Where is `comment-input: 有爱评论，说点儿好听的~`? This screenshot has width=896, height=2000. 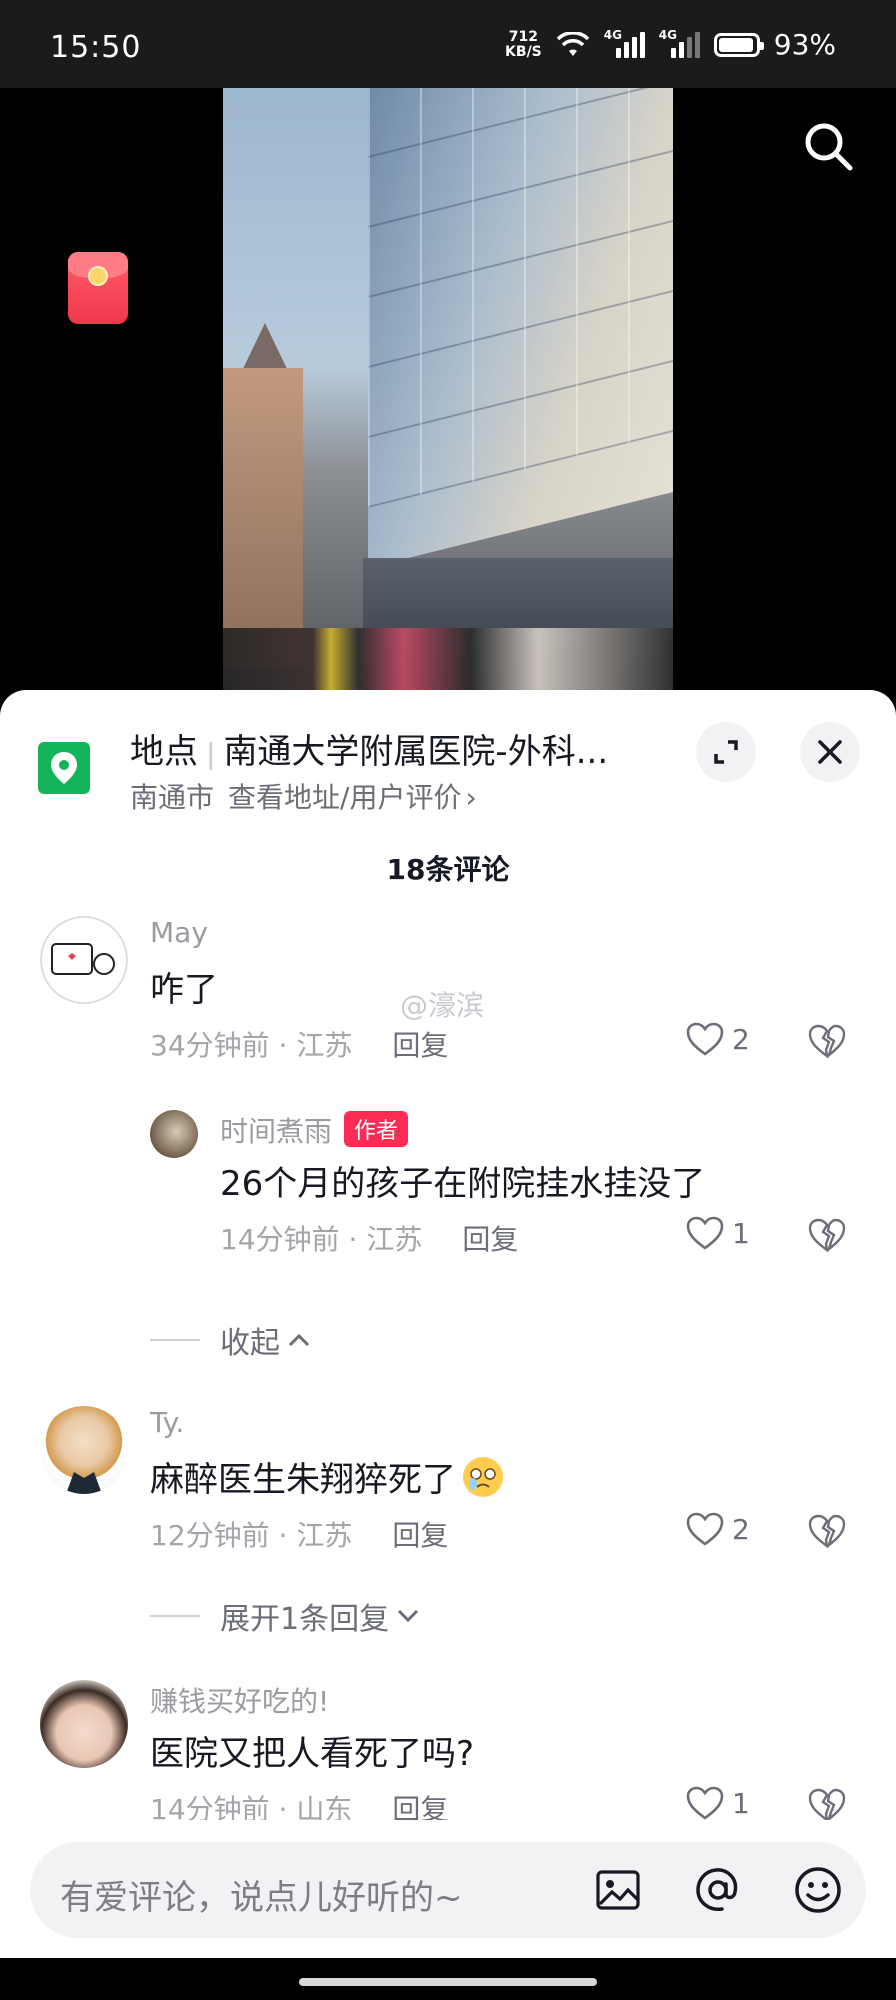 comment-input: 有爱评论，说点儿好听的~ is located at coordinates (448, 1890).